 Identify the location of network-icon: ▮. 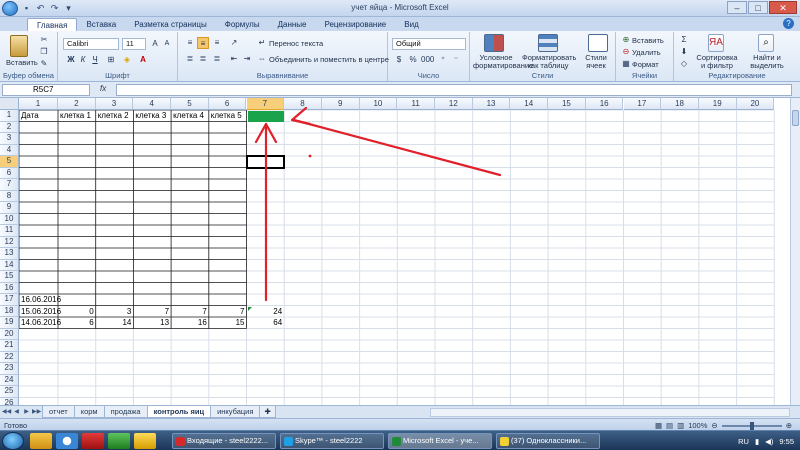
(757, 441).